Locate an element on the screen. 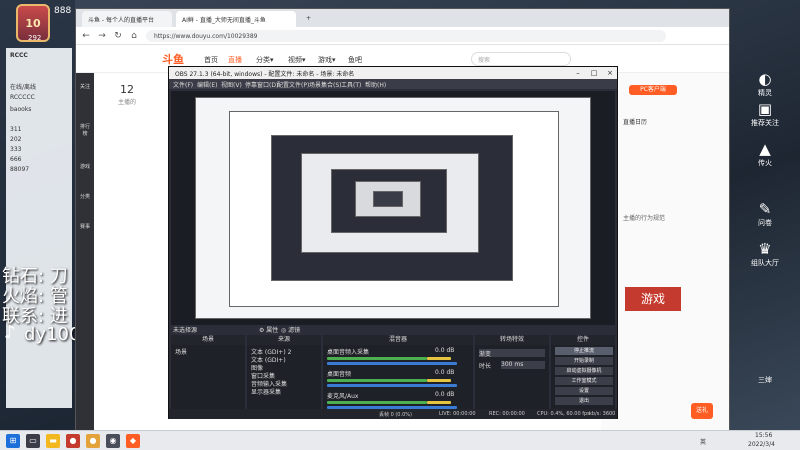  right-item-elf: ◐ 精灵 is located at coordinates (765, 84).